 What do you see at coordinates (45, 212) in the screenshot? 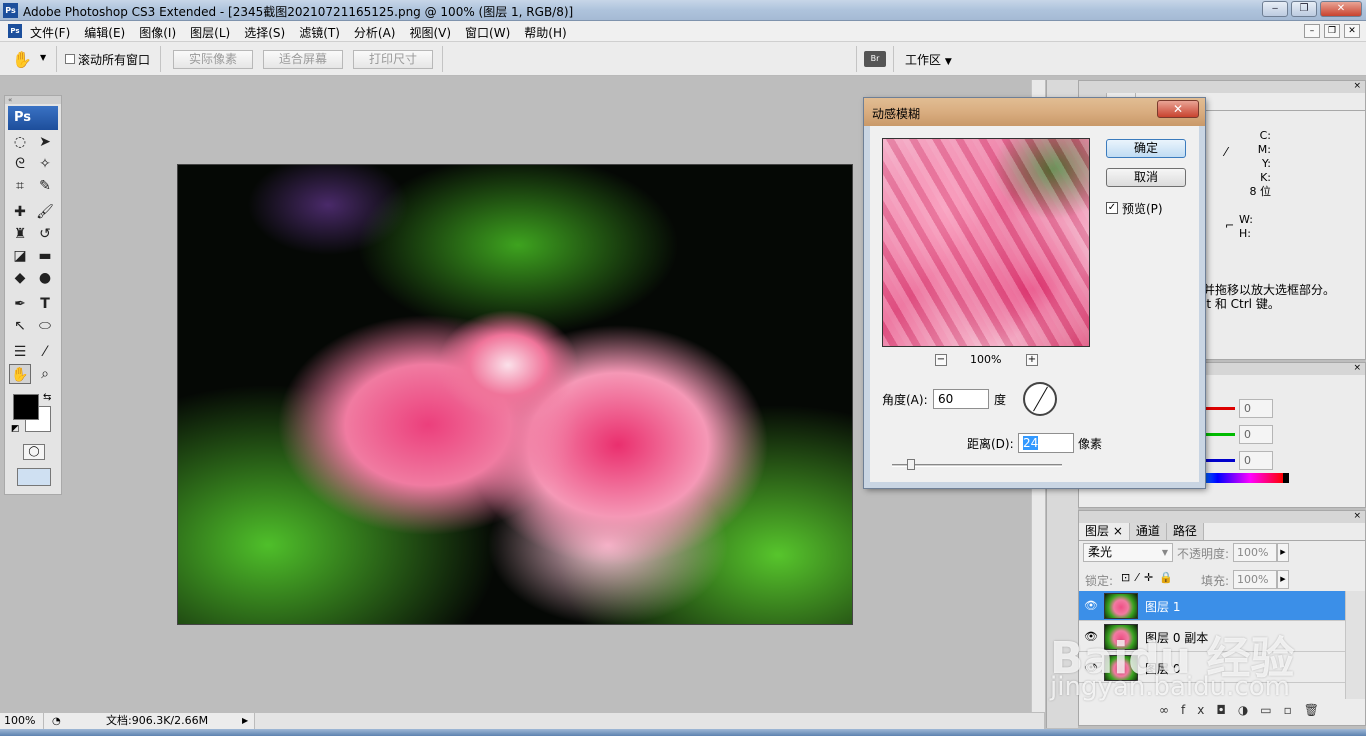
I see `brush-tool-icon: 🖌` at bounding box center [45, 212].